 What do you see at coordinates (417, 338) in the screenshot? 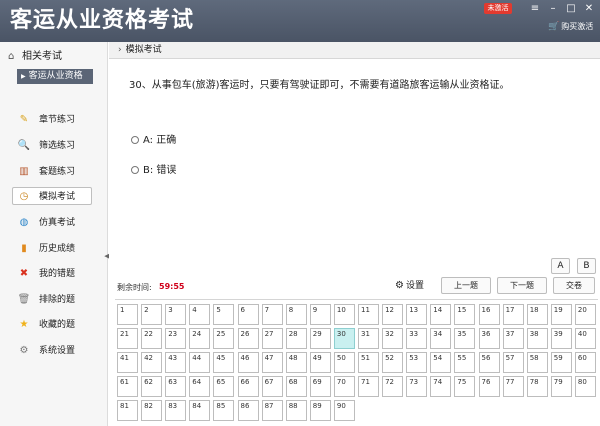
I see `question-cell-33: 33` at bounding box center [417, 338].